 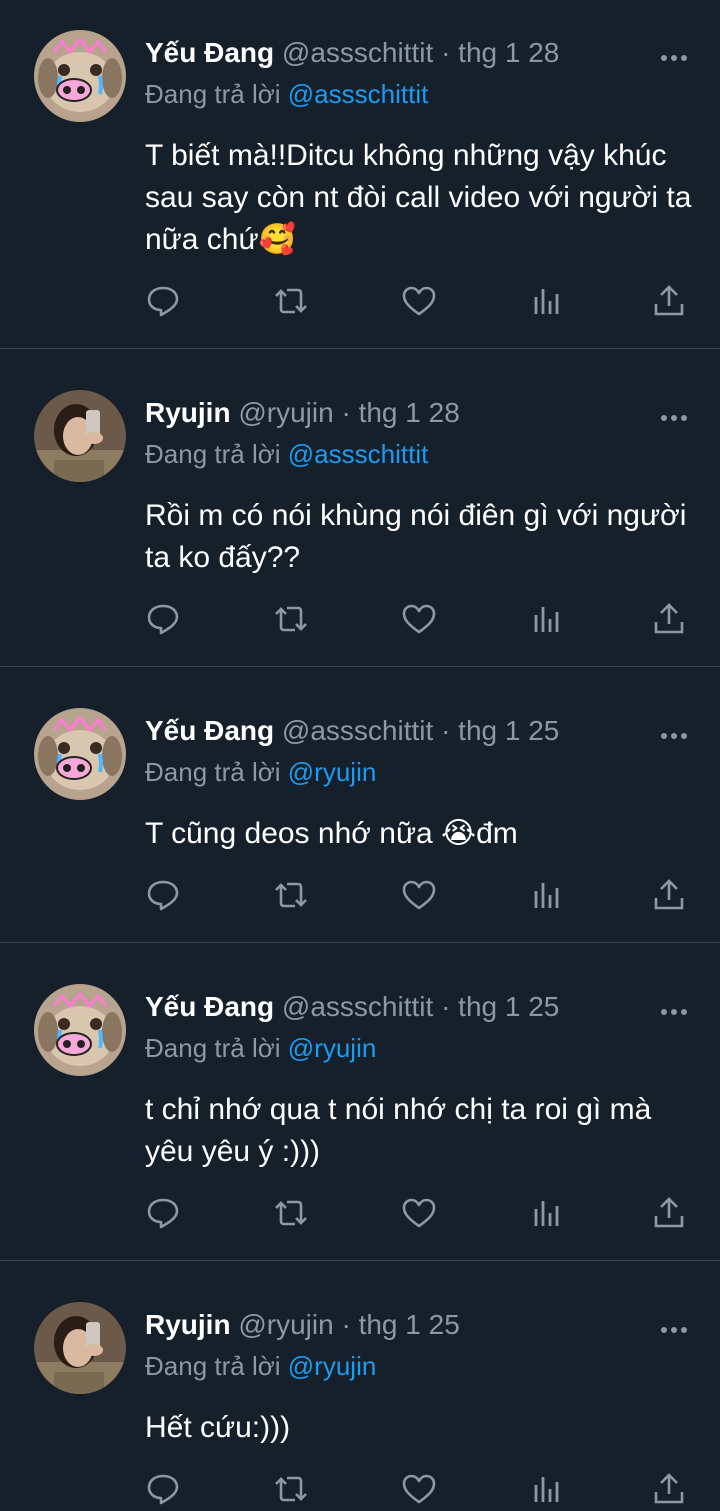 What do you see at coordinates (218, 1427) in the screenshot?
I see `tweet-text: Hết cứu:)))` at bounding box center [218, 1427].